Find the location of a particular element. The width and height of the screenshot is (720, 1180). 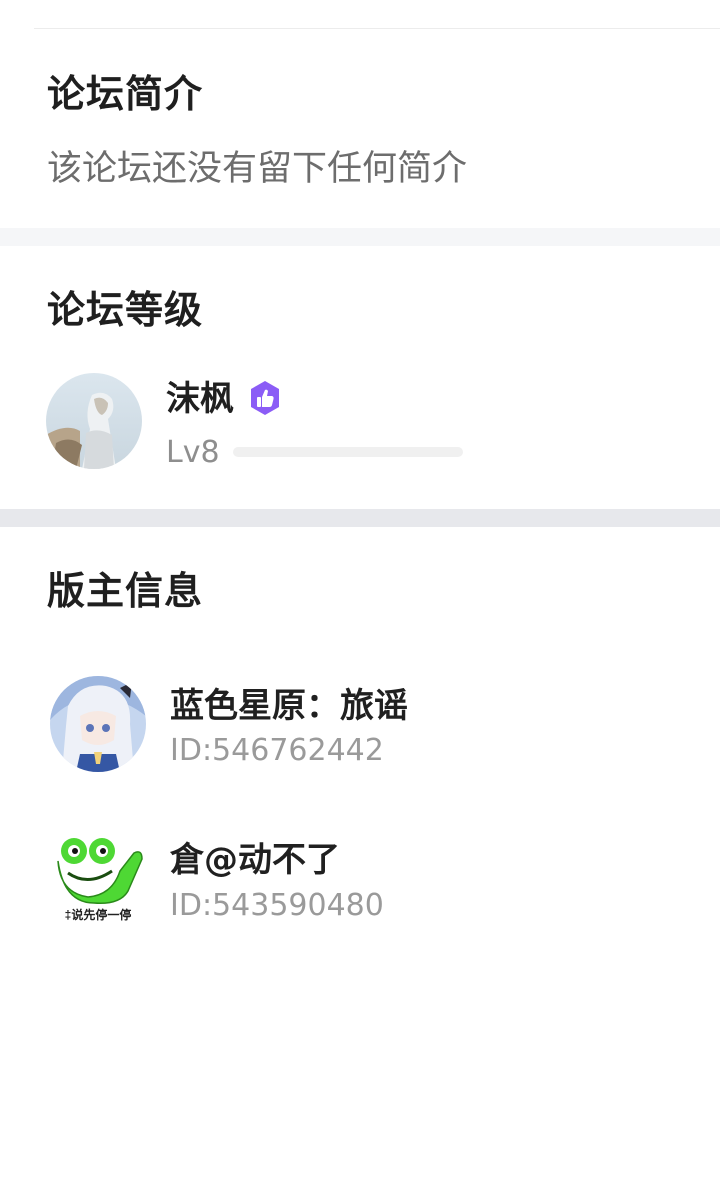

avatar-caption-text: ‡说先停一停 is located at coordinates (98, 914).